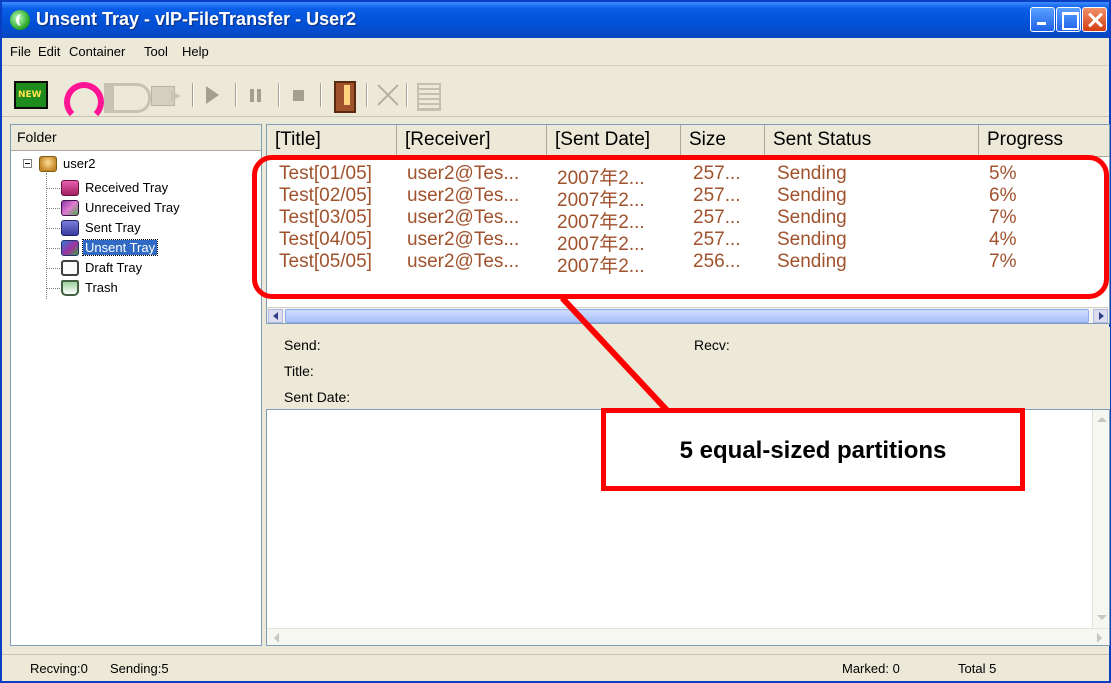  What do you see at coordinates (114, 267) in the screenshot?
I see `tree-item-label: Draft Tray` at bounding box center [114, 267].